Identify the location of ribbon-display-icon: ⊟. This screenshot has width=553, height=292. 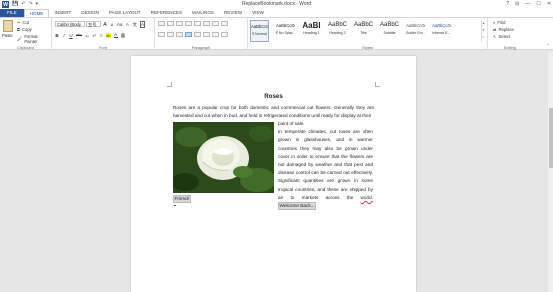
(517, 4).